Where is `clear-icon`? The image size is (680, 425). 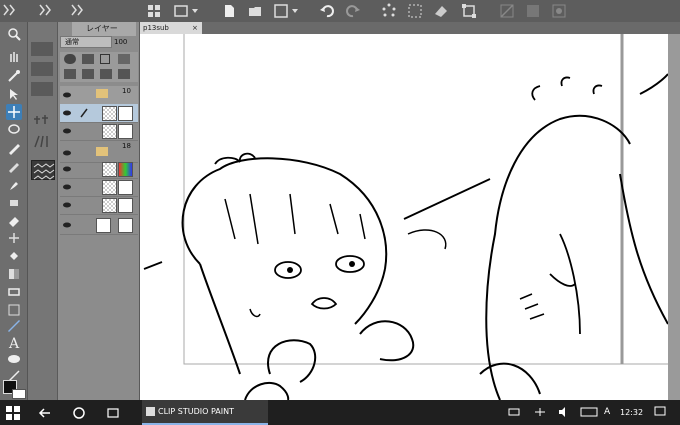
clear-icon is located at coordinates (441, 11).